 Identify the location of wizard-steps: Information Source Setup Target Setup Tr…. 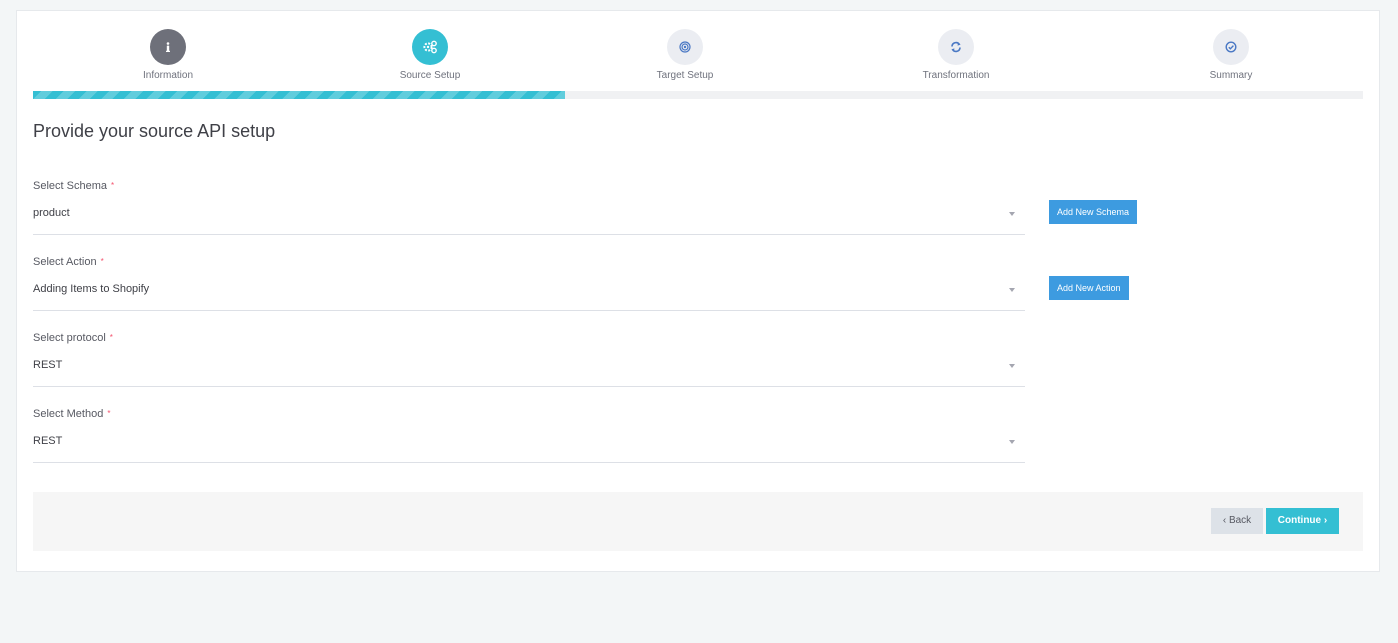
(698, 51).